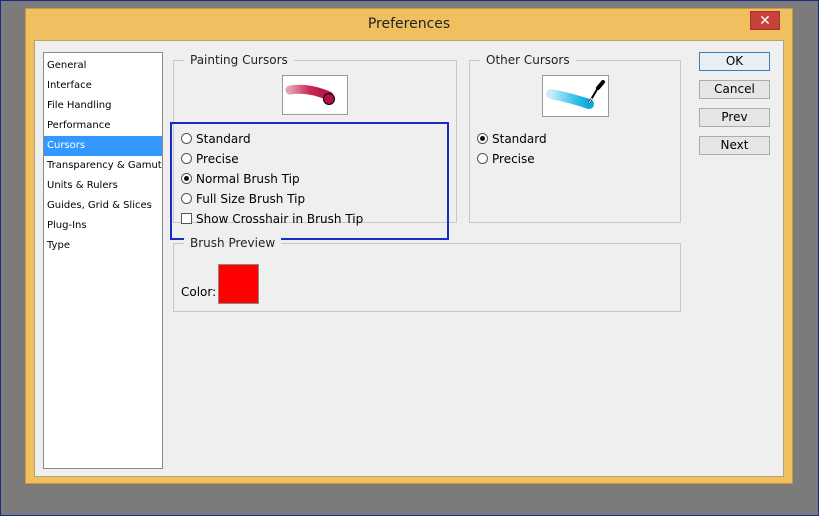  What do you see at coordinates (103, 226) in the screenshot?
I see `sidebar-item-plug-ins: Plug-Ins` at bounding box center [103, 226].